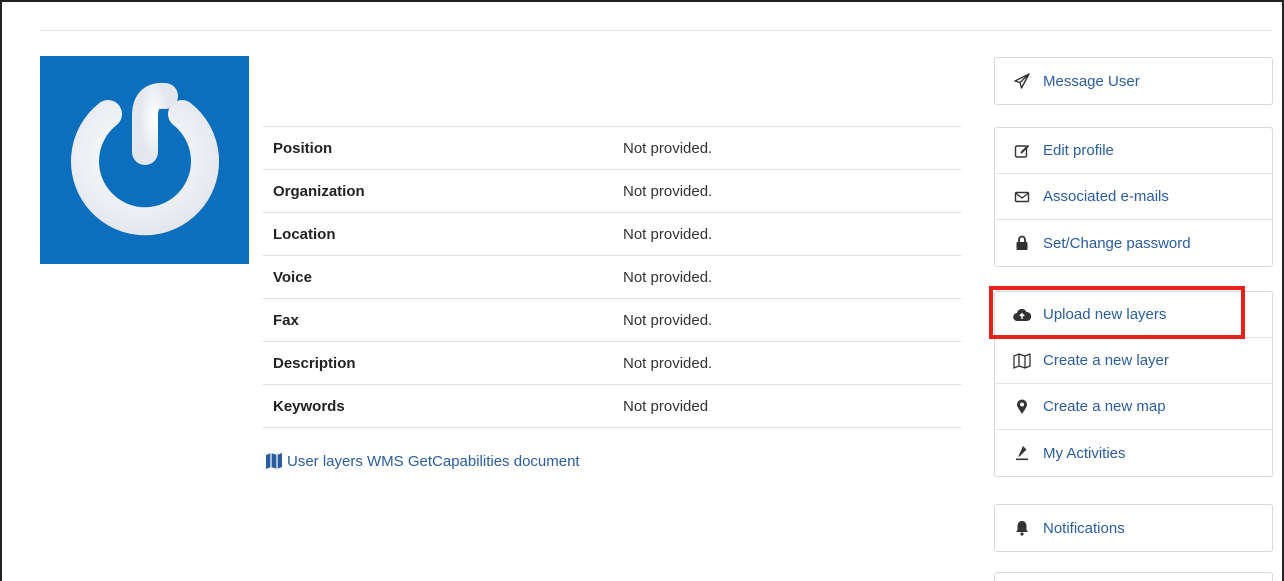 This screenshot has width=1284, height=581. What do you see at coordinates (1106, 360) in the screenshot?
I see `create-new-layer-label: Create a new layer` at bounding box center [1106, 360].